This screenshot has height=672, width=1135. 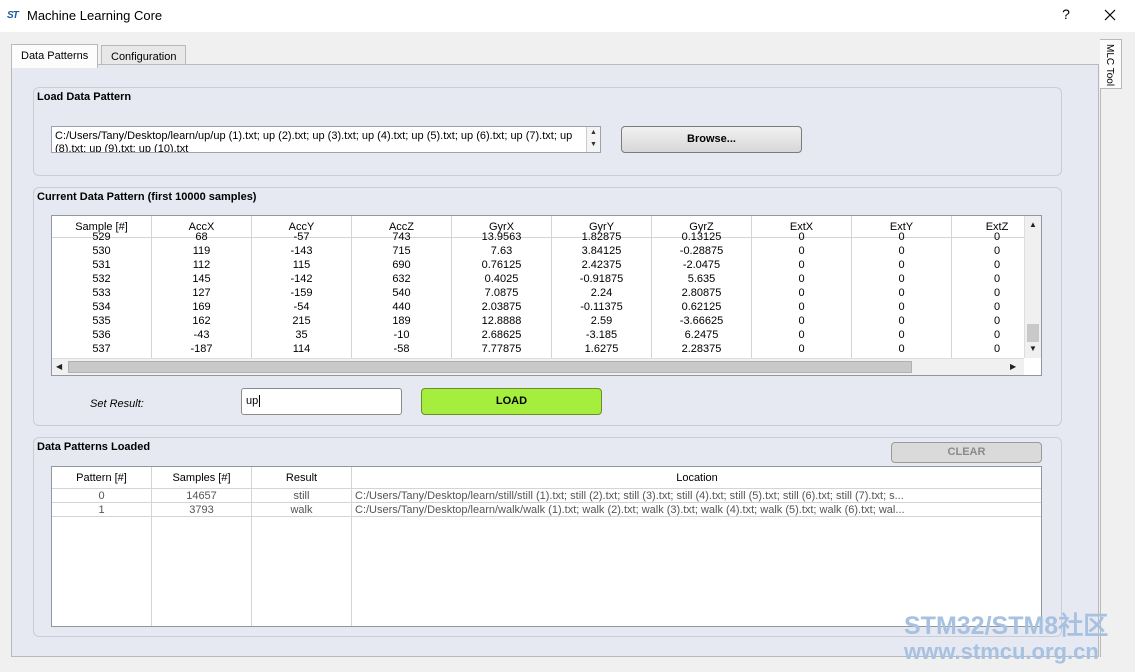 What do you see at coordinates (546, 293) in the screenshot?
I see `table-row: 533 127 -159 540 7.0875 2.24 2.80875 0 0 0` at bounding box center [546, 293].